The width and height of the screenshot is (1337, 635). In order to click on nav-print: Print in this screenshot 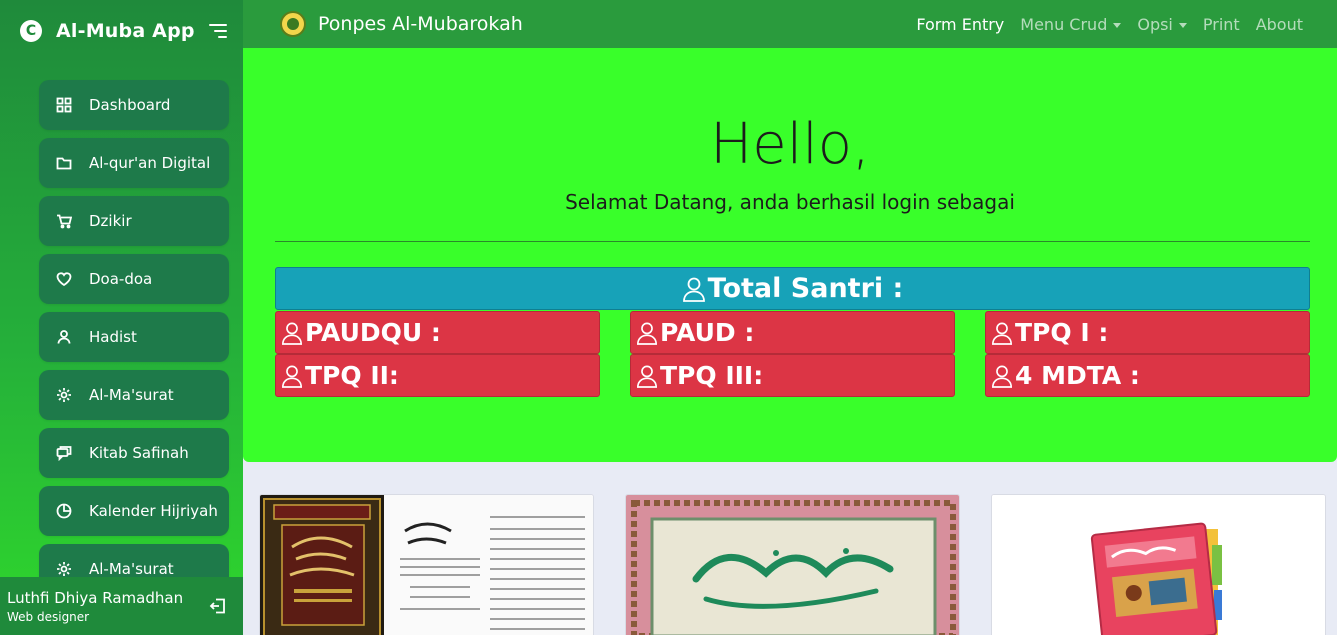, I will do `click(1221, 24)`.